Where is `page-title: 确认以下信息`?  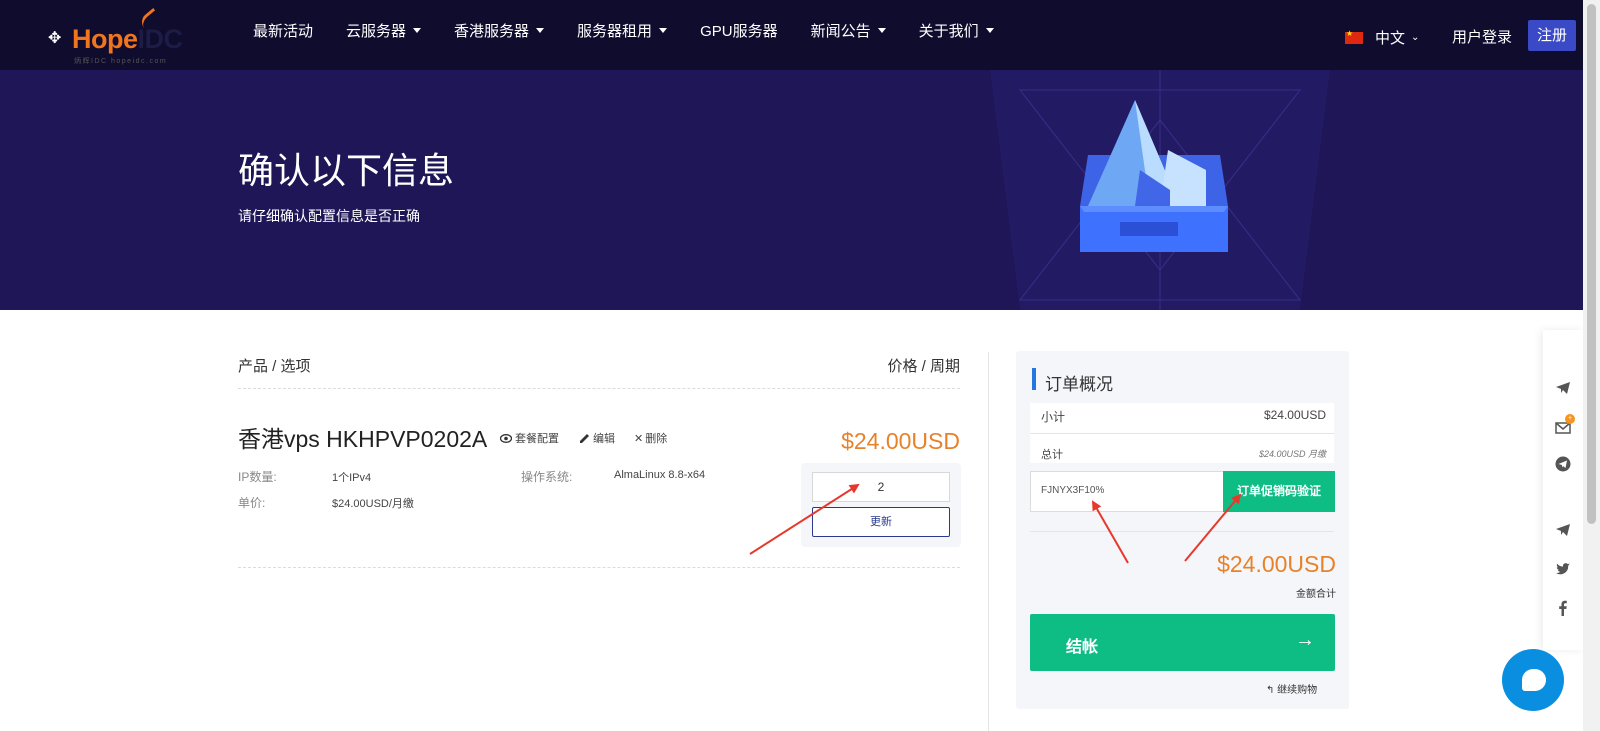 page-title: 确认以下信息 is located at coordinates (346, 170).